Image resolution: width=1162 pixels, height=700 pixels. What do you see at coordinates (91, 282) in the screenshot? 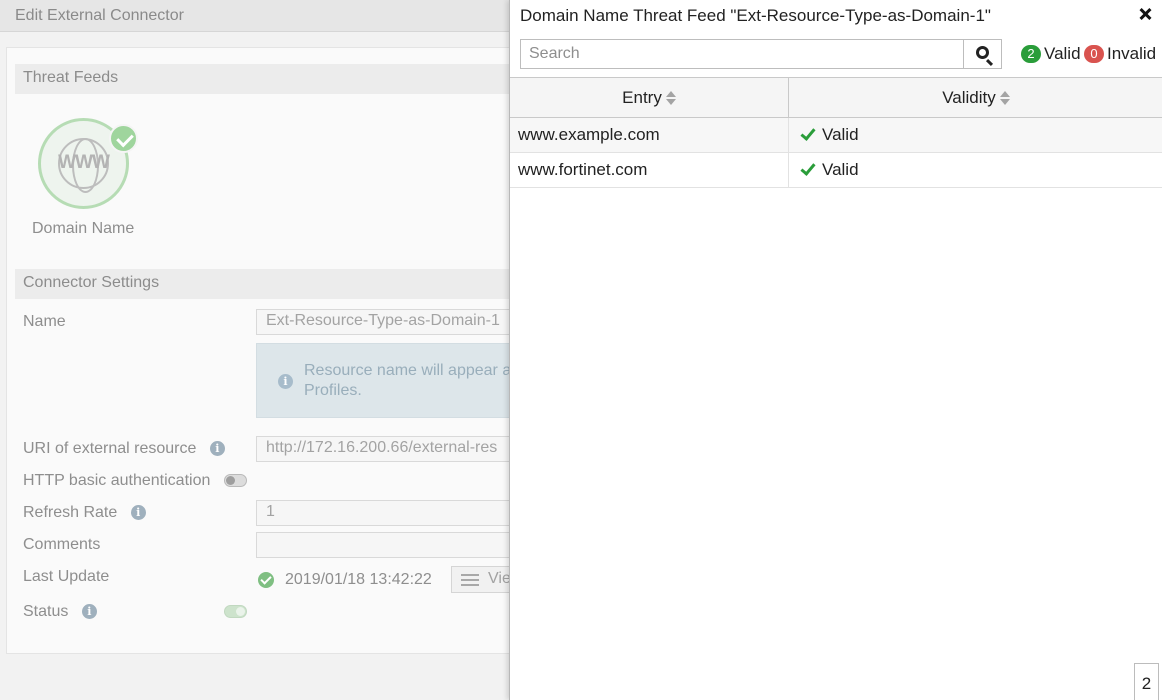
I see `connector-settings-section-title: Connector Settings` at bounding box center [91, 282].